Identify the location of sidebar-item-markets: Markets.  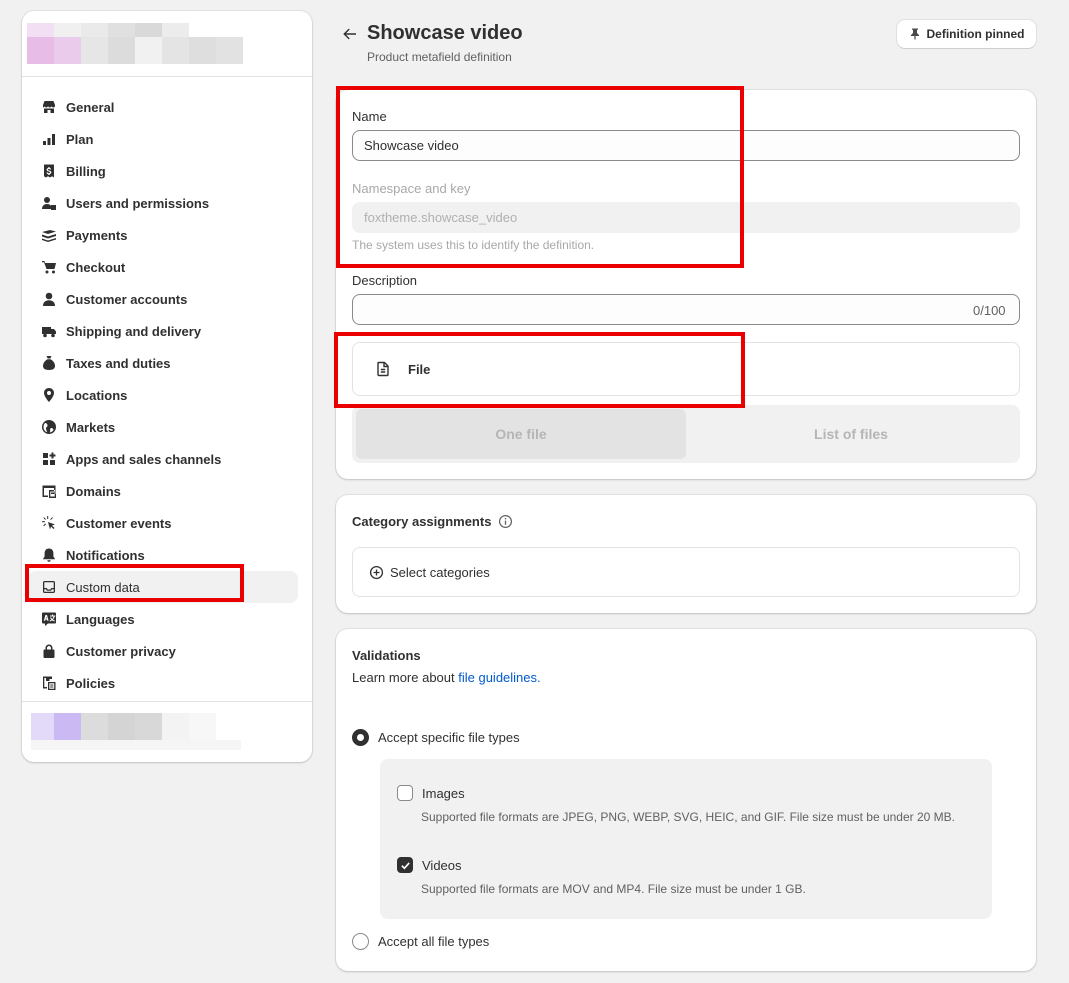
(161, 427).